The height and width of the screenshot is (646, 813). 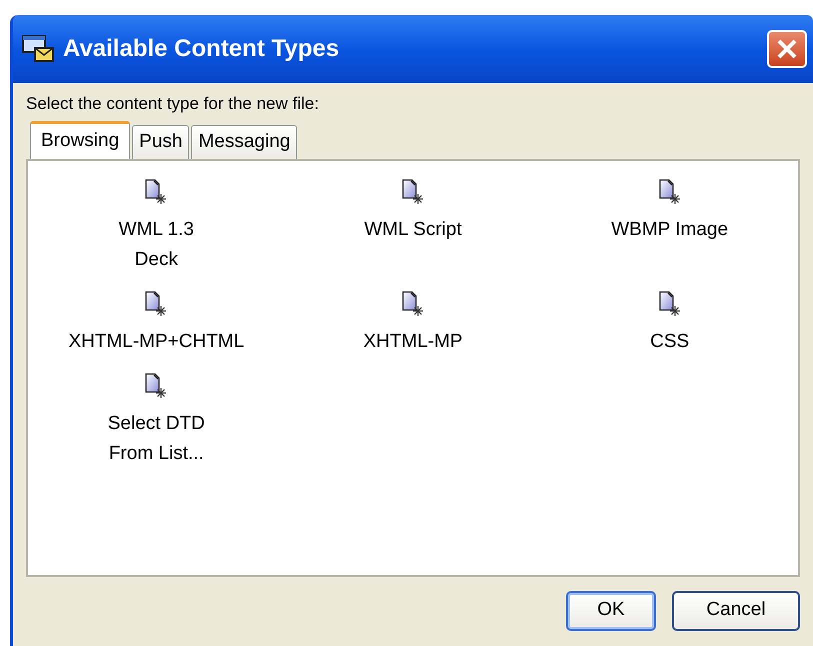 I want to click on content-type-label: XHTML-MP+CHTML, so click(x=156, y=341).